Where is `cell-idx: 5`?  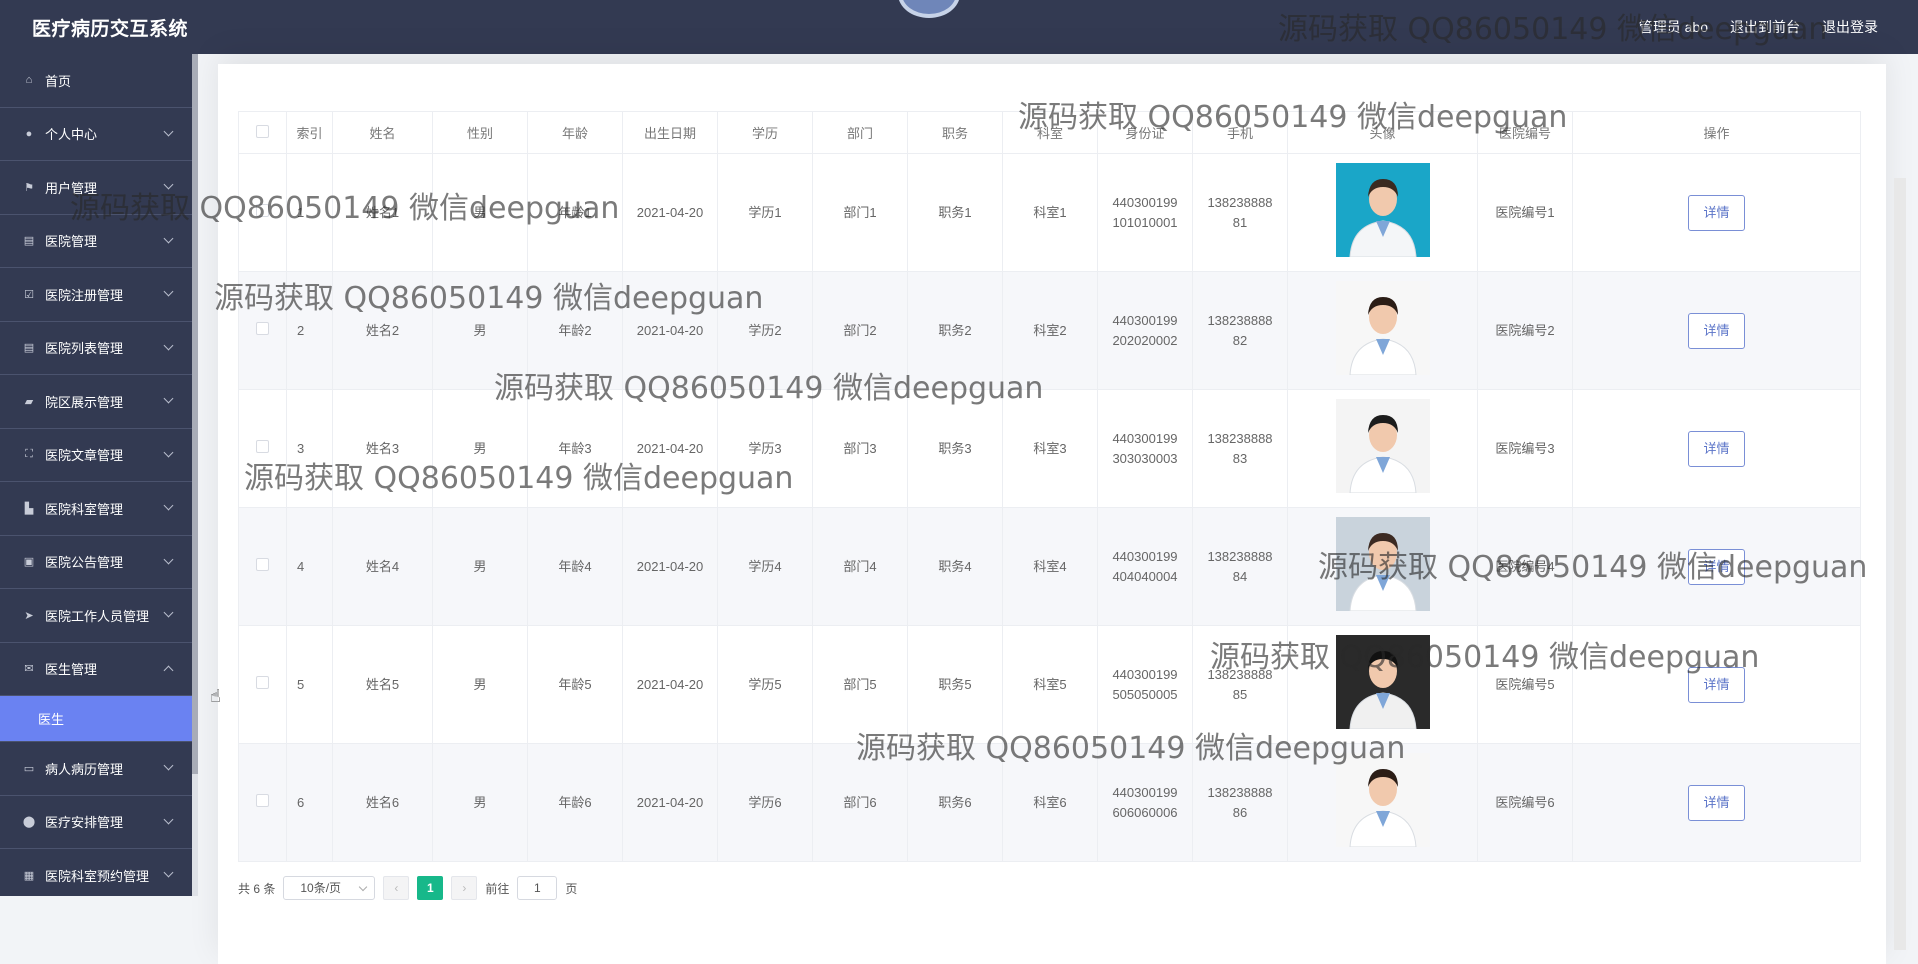 cell-idx: 5 is located at coordinates (309, 684).